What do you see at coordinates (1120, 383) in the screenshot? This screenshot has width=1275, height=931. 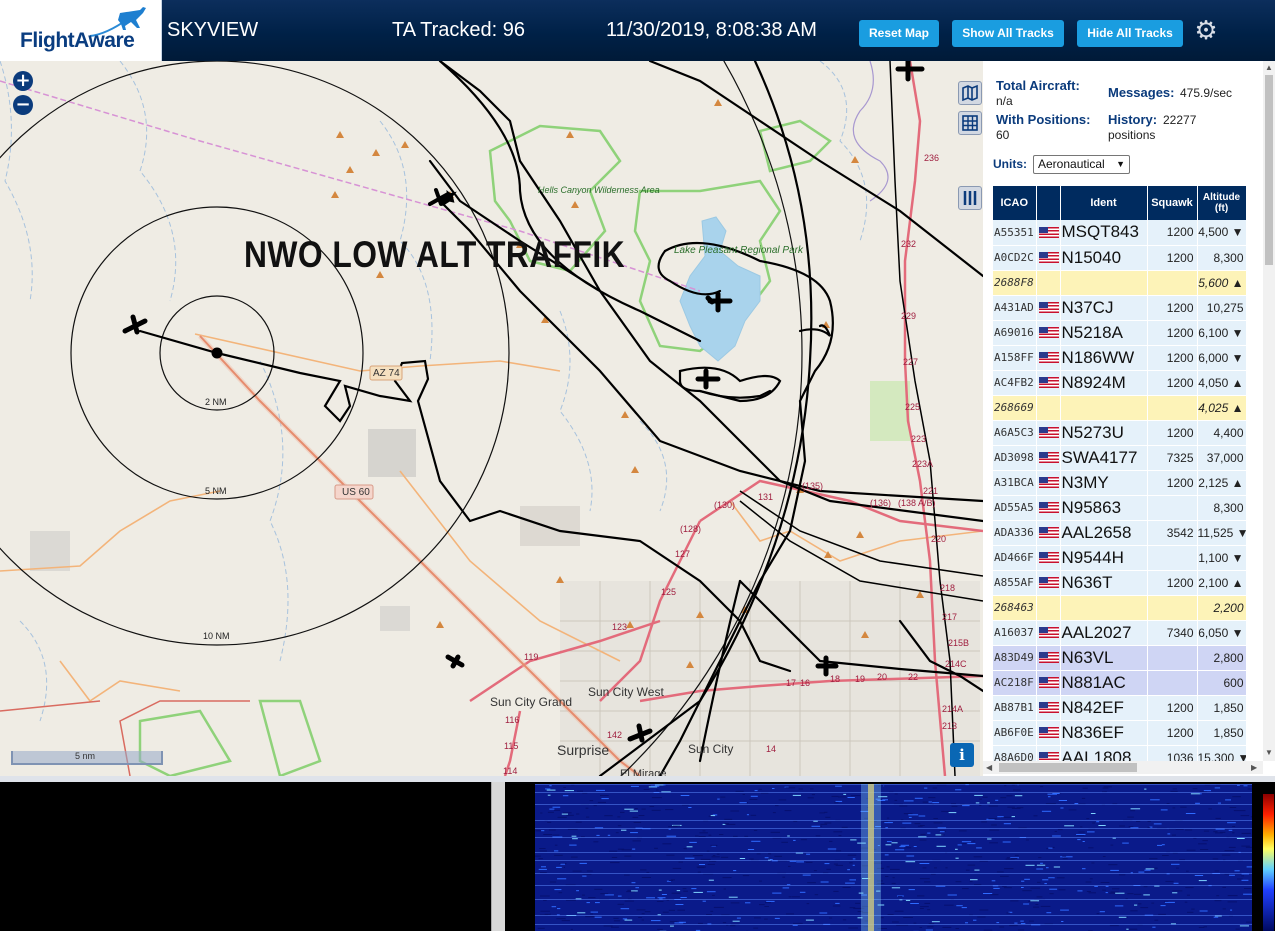 I see `table-row: AC4FB2 N8924M 1200 4,050 ▲` at bounding box center [1120, 383].